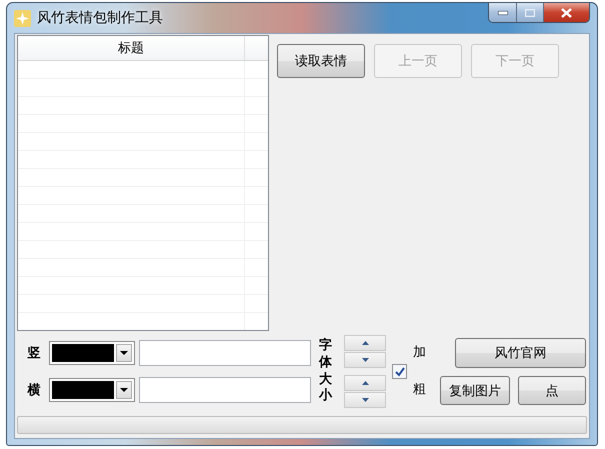  I want to click on bold-label: 加粗, so click(419, 371).